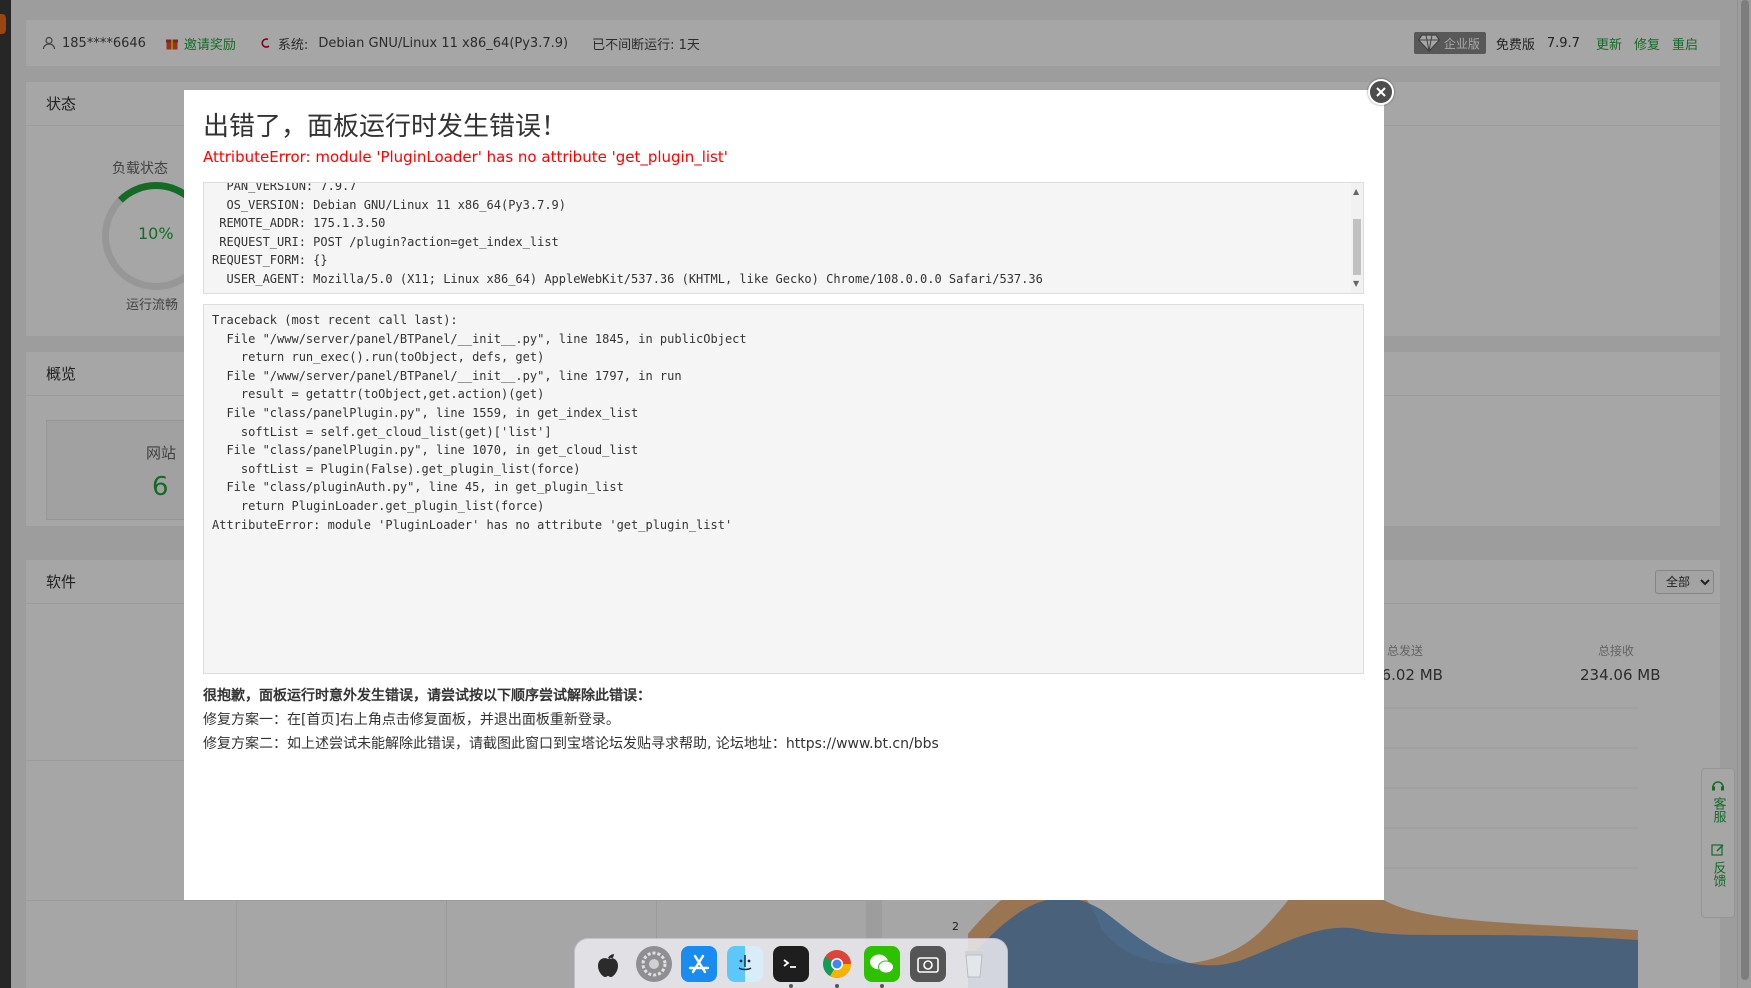 This screenshot has width=1751, height=988. Describe the element at coordinates (882, 966) in the screenshot. I see `wechat-icon` at that location.